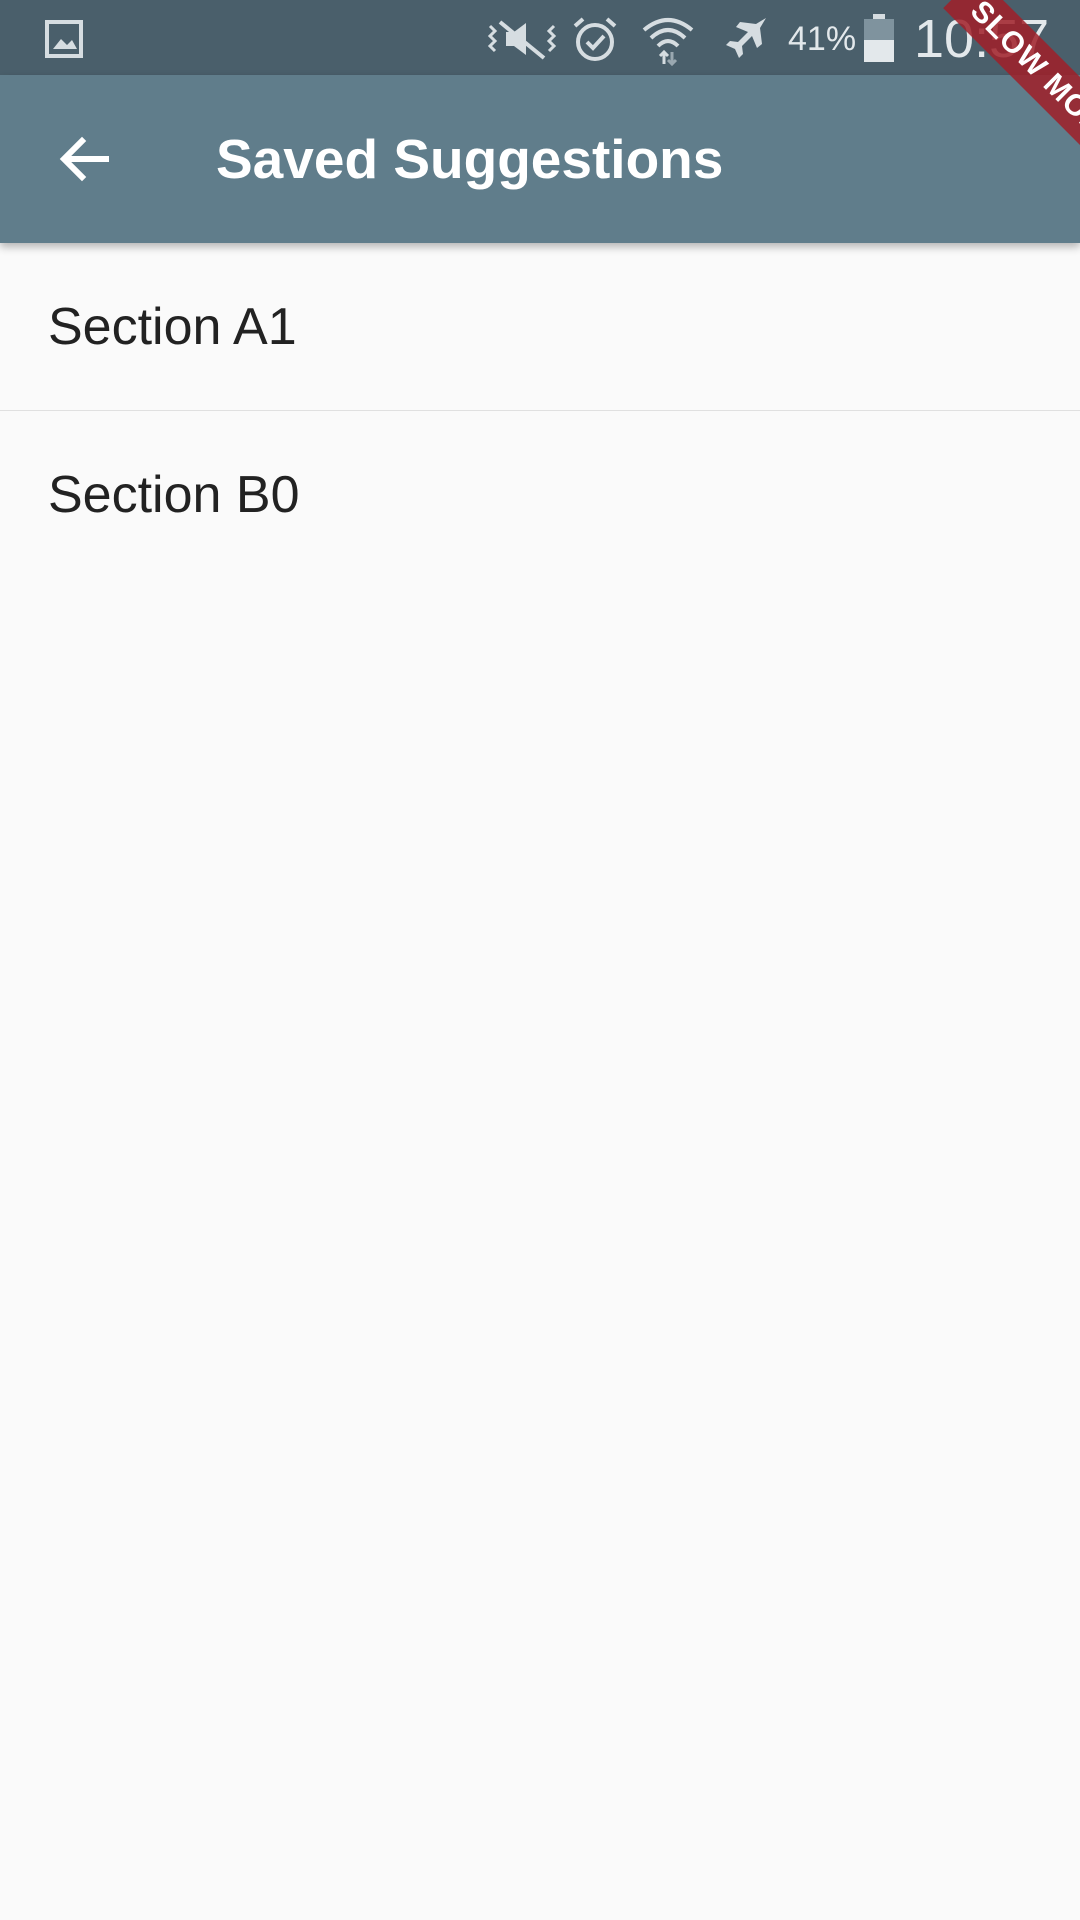  I want to click on clock-time: 10:57, so click(982, 39).